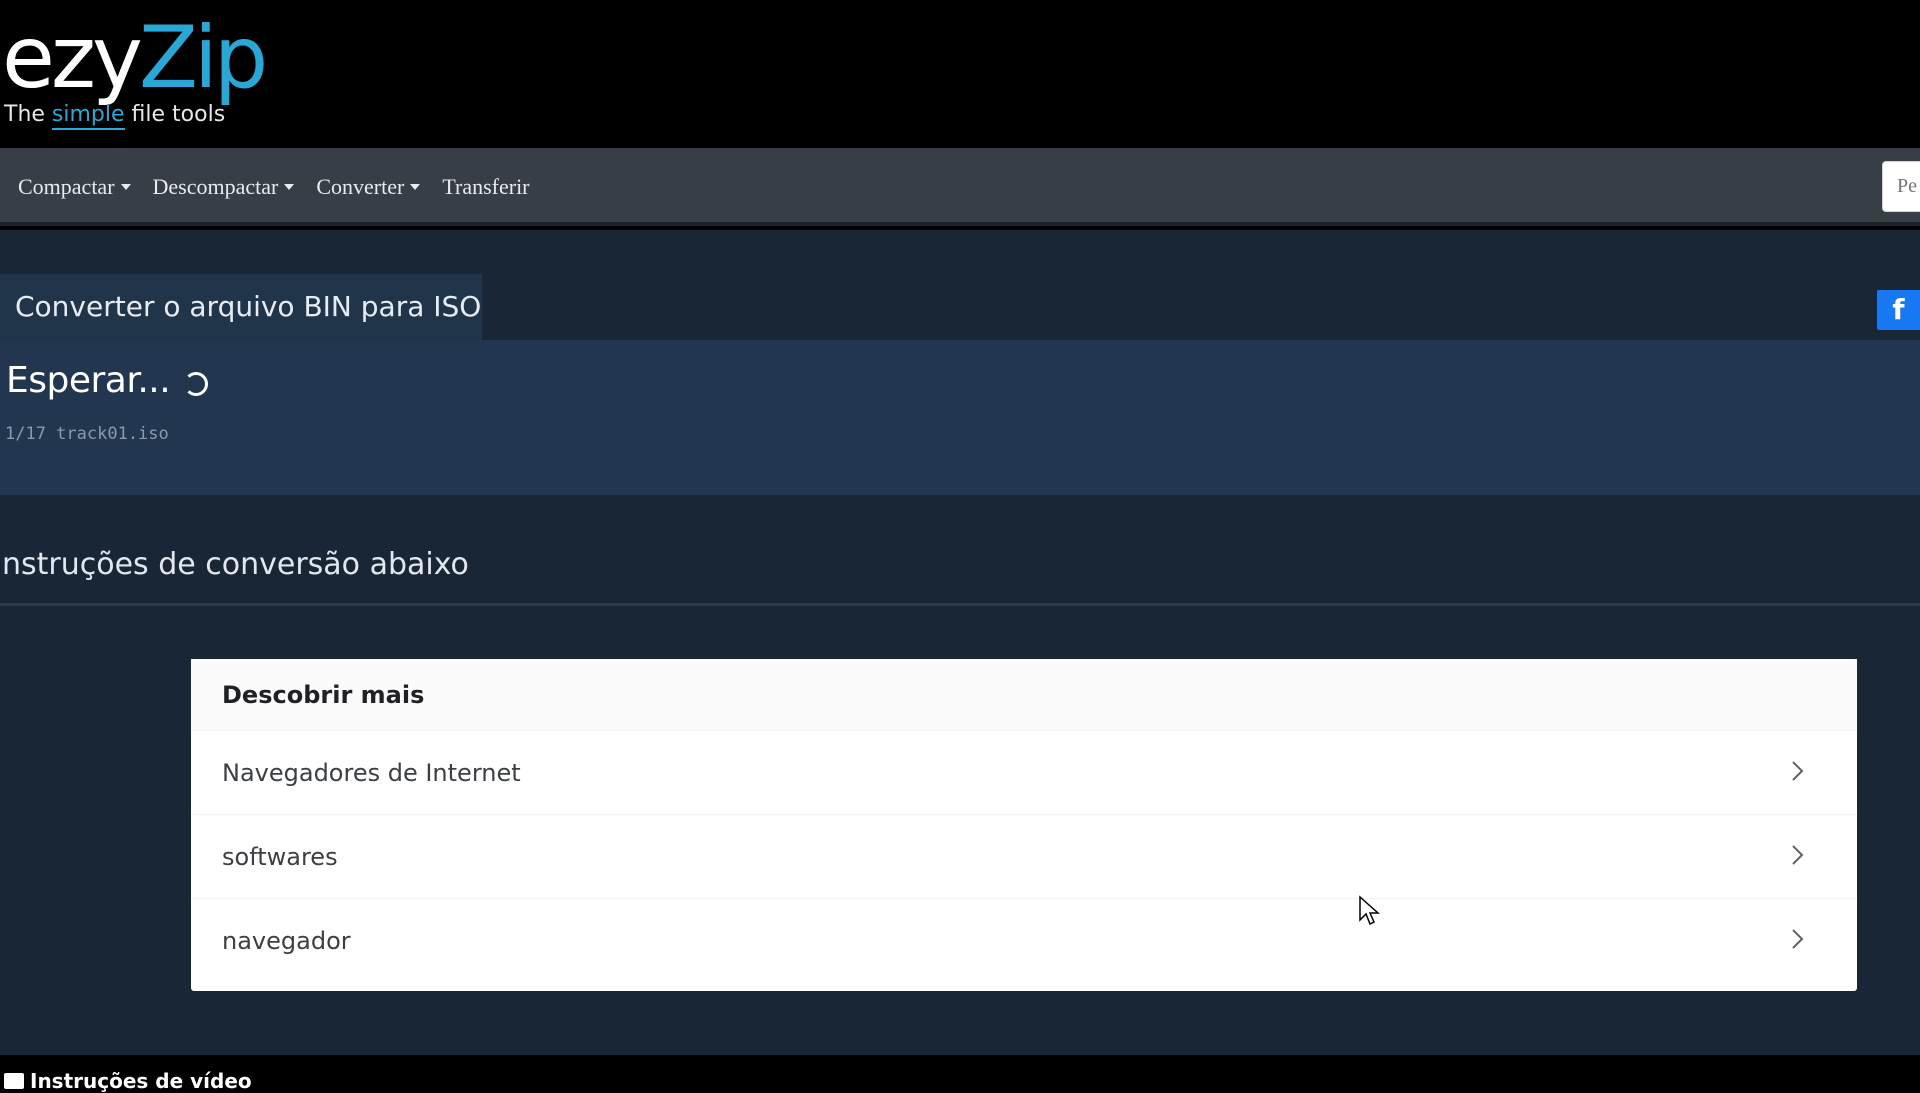 The width and height of the screenshot is (1920, 1093). I want to click on video-instructions-heading: Instruções de vídeo, so click(128, 1081).